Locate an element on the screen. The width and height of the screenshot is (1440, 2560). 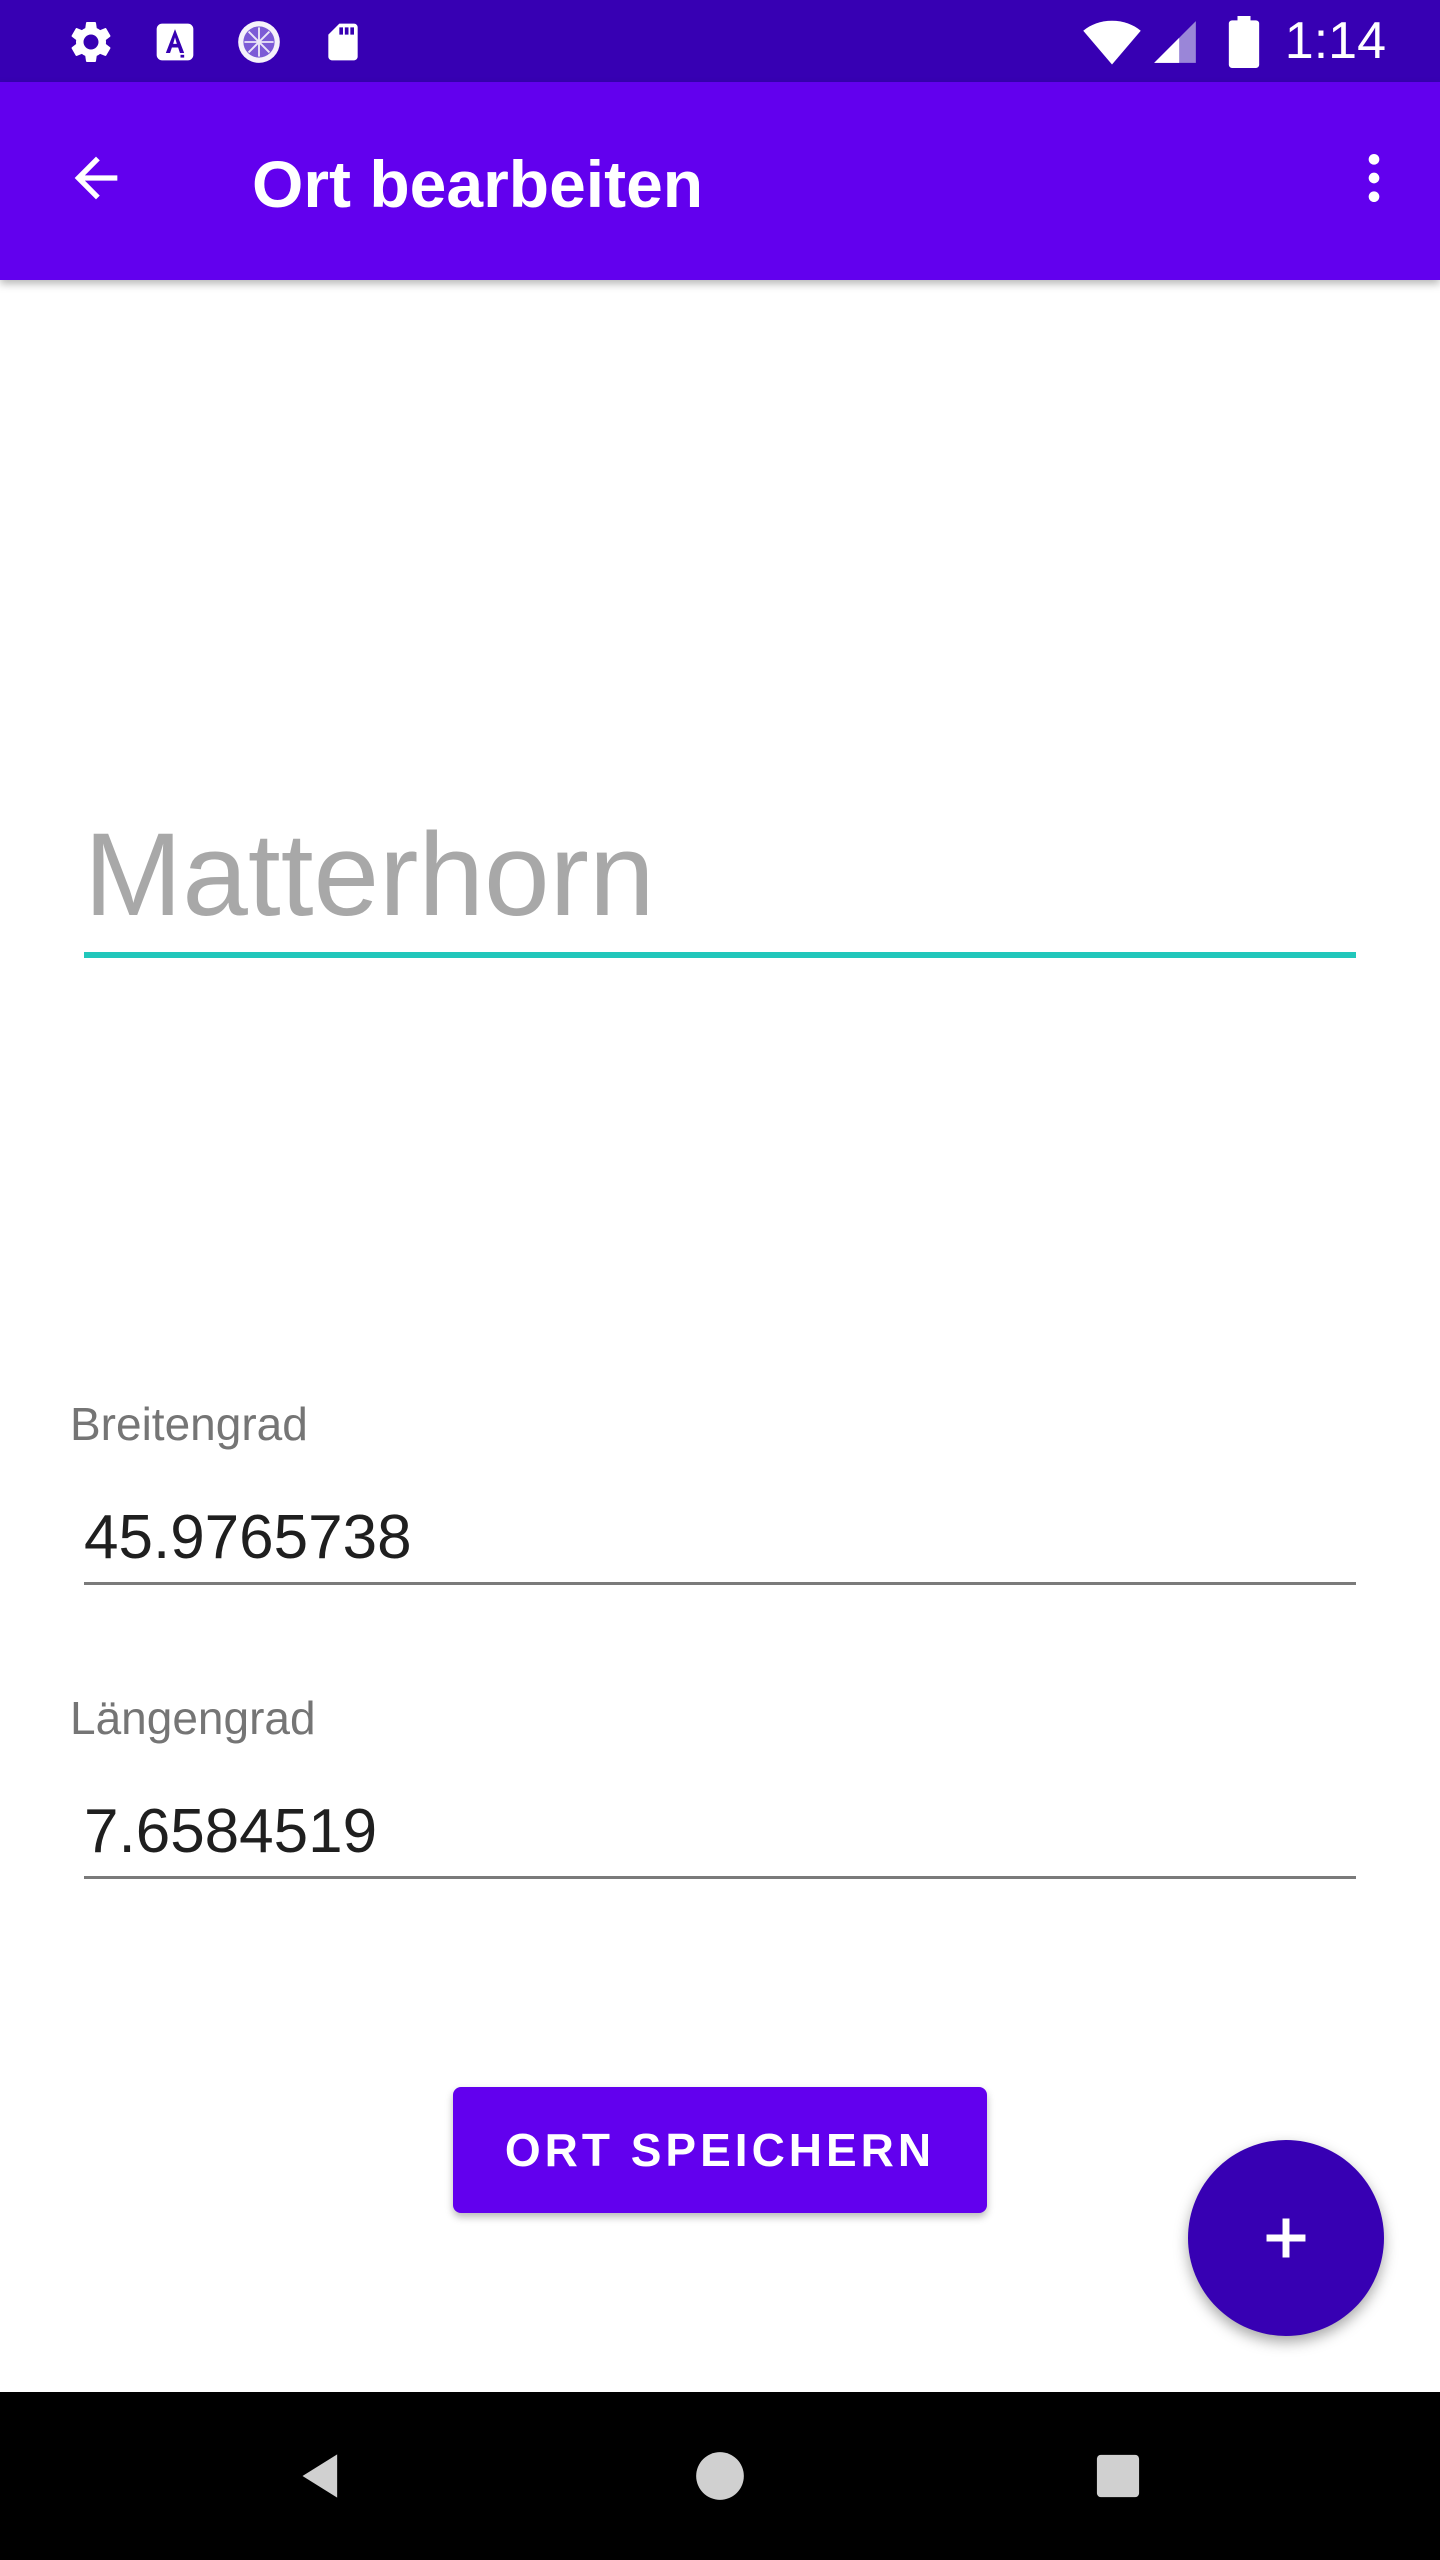
status-time: 1:14 is located at coordinates (1335, 41).